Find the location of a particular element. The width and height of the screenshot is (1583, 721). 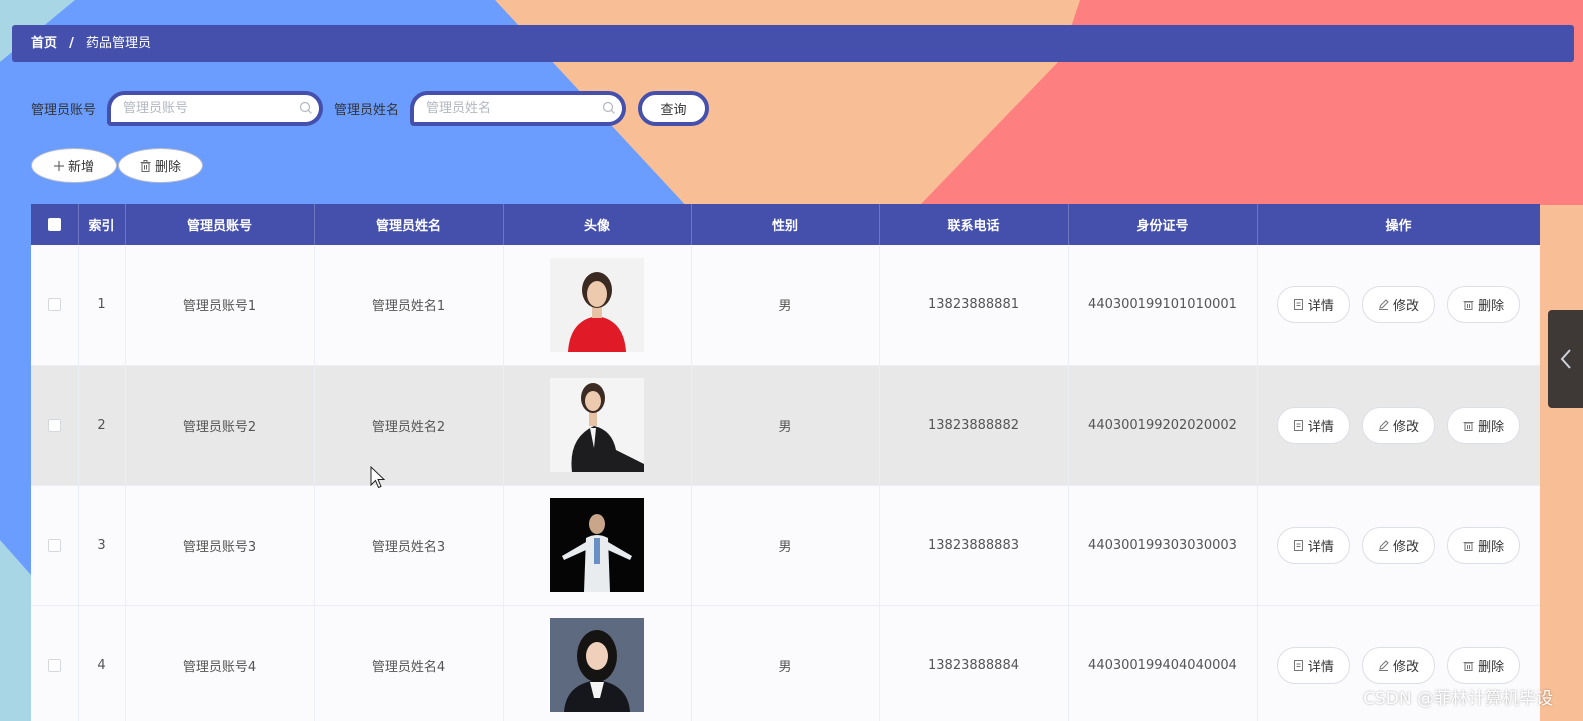

row-phone: 13823888882 is located at coordinates (974, 425).